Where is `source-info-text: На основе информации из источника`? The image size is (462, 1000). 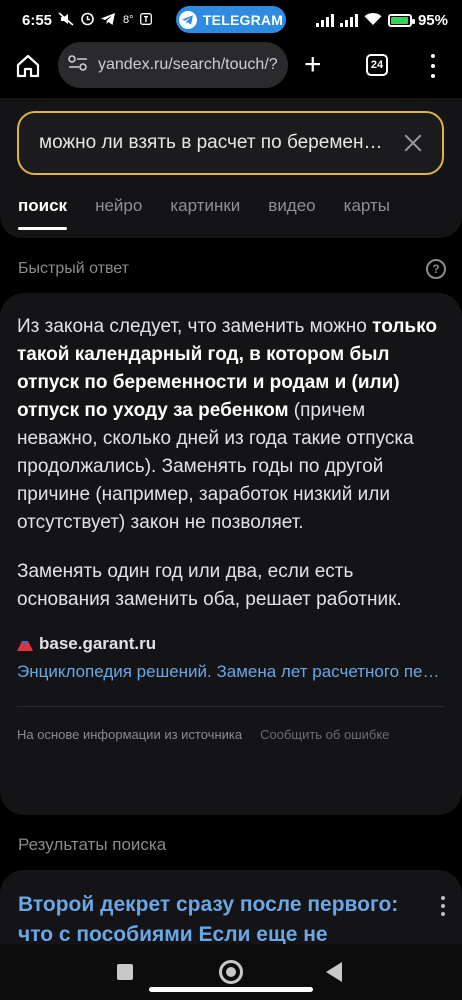
source-info-text: На основе информации из источника is located at coordinates (130, 734).